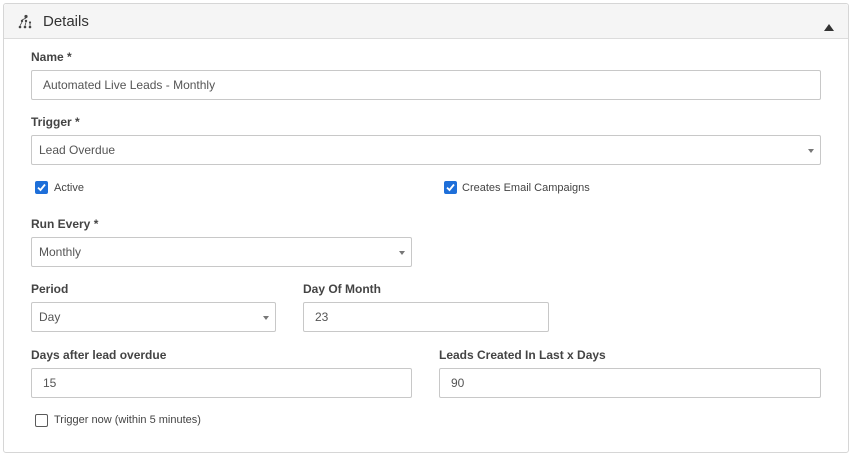  What do you see at coordinates (522, 355) in the screenshot?
I see `leads-created-last-x-days-label: Leads Created In Last x Days` at bounding box center [522, 355].